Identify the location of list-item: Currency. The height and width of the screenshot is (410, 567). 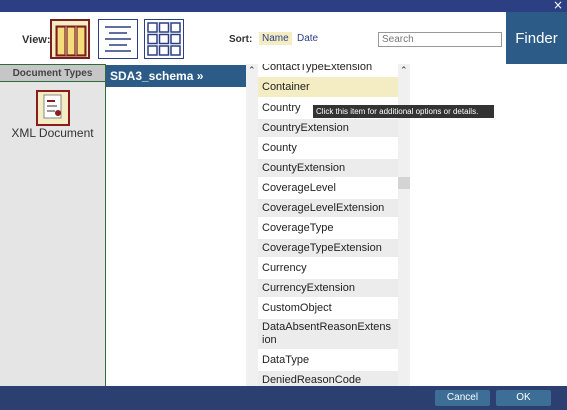
(328, 268).